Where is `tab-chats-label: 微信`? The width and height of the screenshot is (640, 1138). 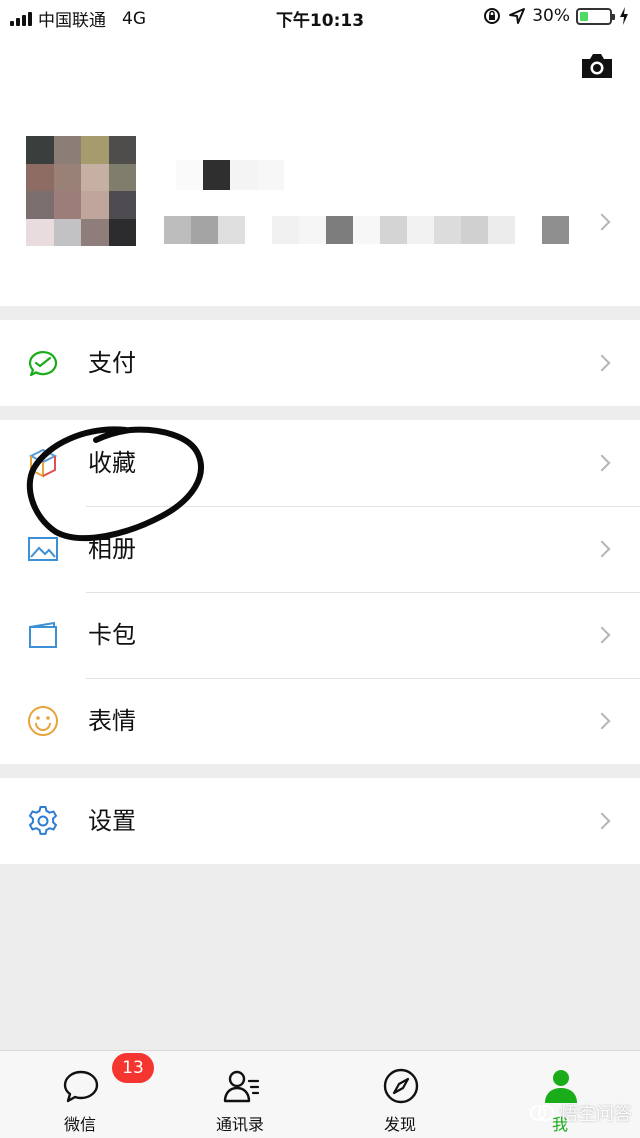
tab-chats-label: 微信 is located at coordinates (79, 1124).